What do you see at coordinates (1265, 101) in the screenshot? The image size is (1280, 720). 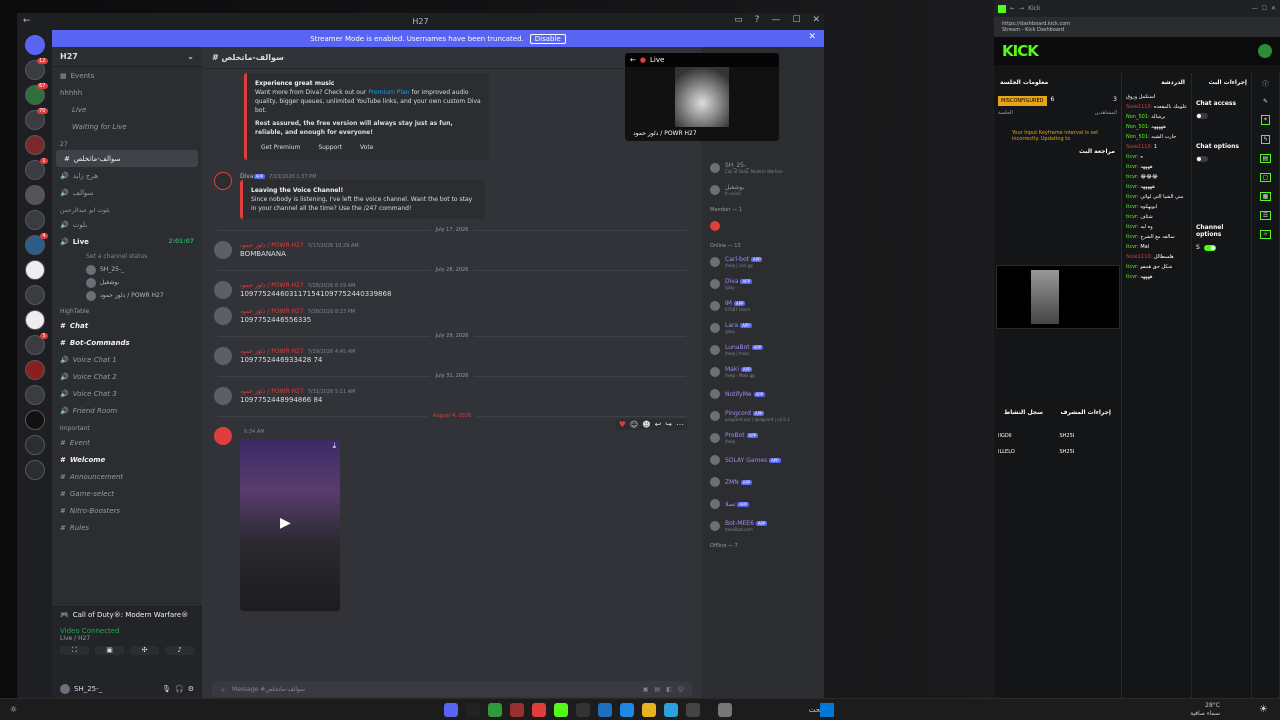 I see `edit-icon: ✎` at bounding box center [1265, 101].